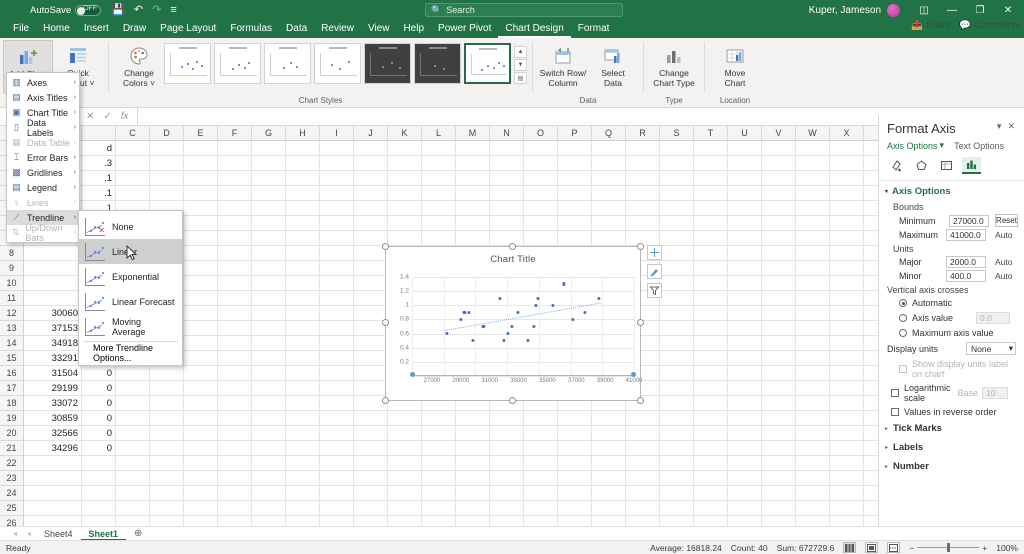  What do you see at coordinates (520, 52) in the screenshot?
I see `gallery-scroll-up-button: ▲` at bounding box center [520, 52].